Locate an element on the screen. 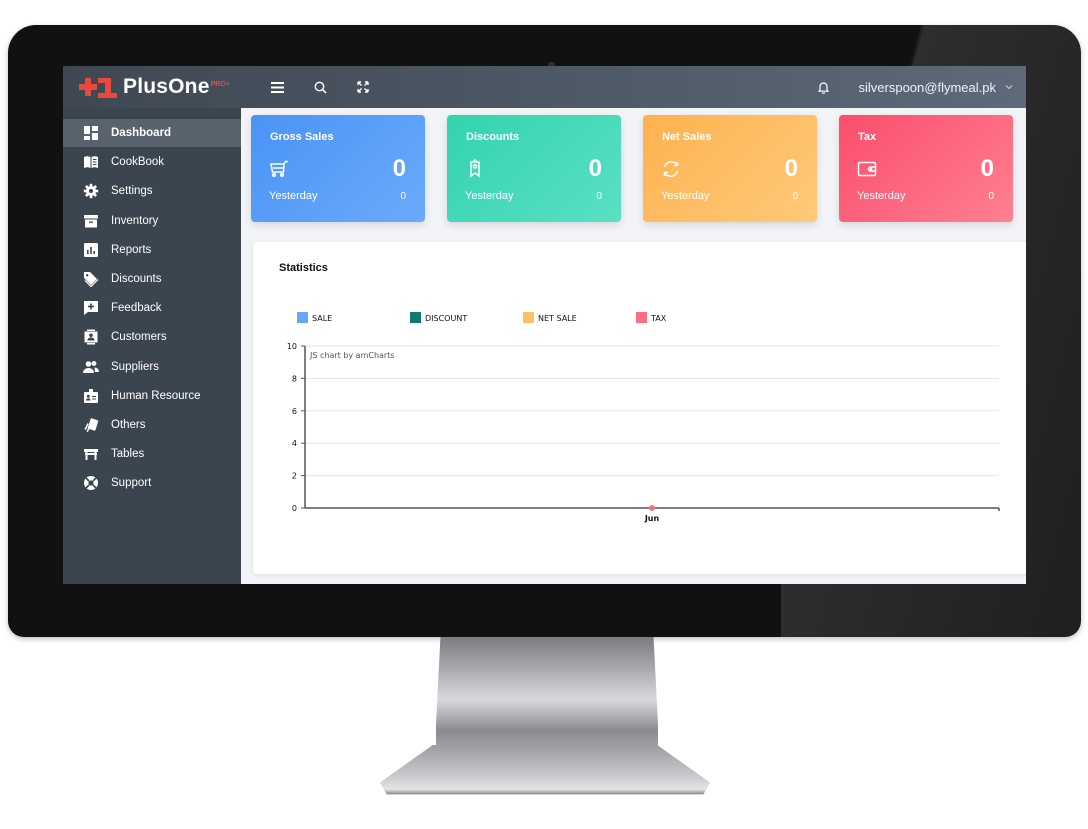  net-sales-card: Net Sales 0 Yesterday 0 is located at coordinates (730, 168).